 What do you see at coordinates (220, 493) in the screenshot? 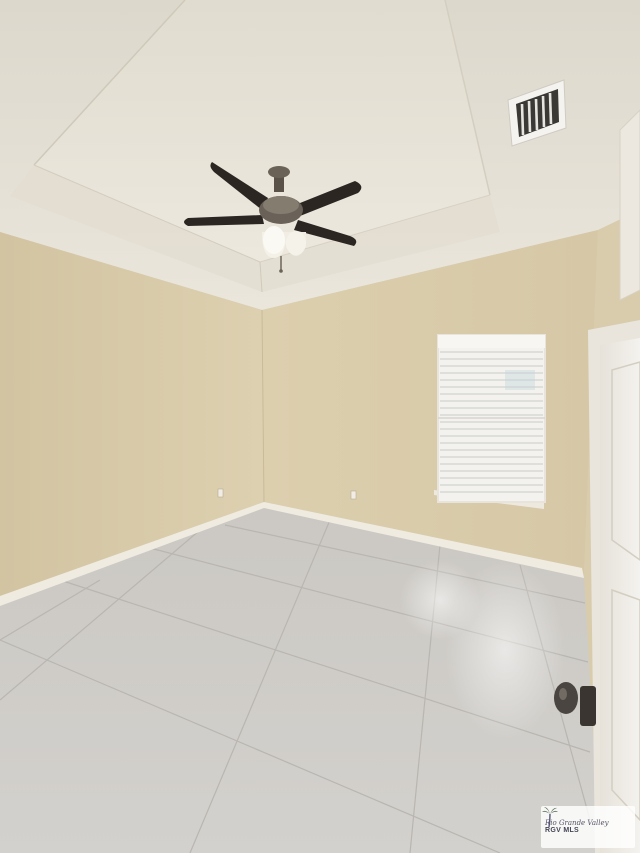
I see `outlet-left` at bounding box center [220, 493].